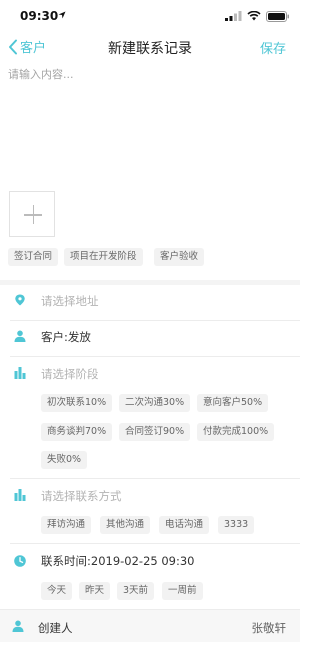 This screenshot has height=649, width=320. I want to click on address-selector: 请选择地址, so click(70, 301).